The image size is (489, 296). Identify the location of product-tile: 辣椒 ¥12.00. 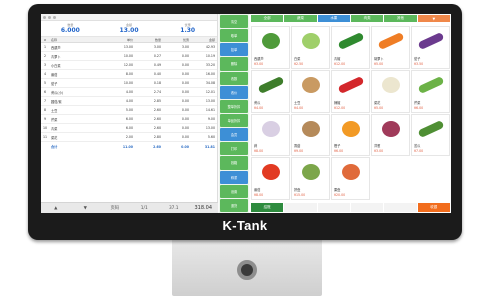
(350, 91).